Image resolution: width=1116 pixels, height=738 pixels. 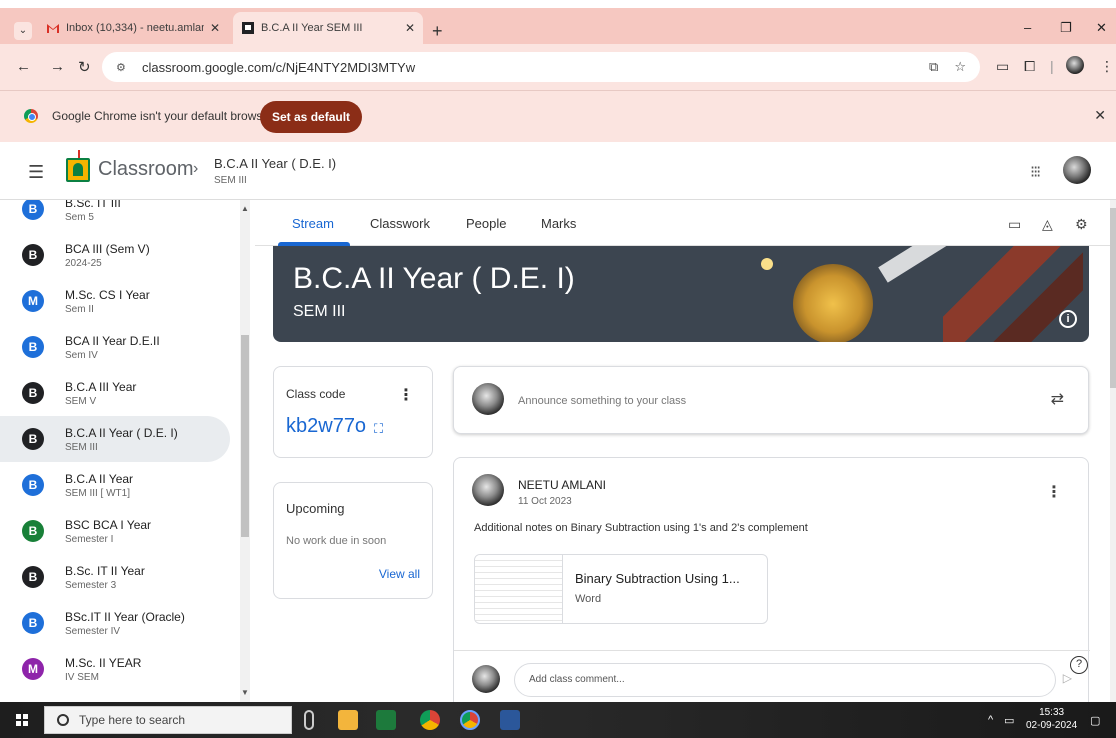 I want to click on upcoming-title: Upcoming, so click(x=315, y=508).